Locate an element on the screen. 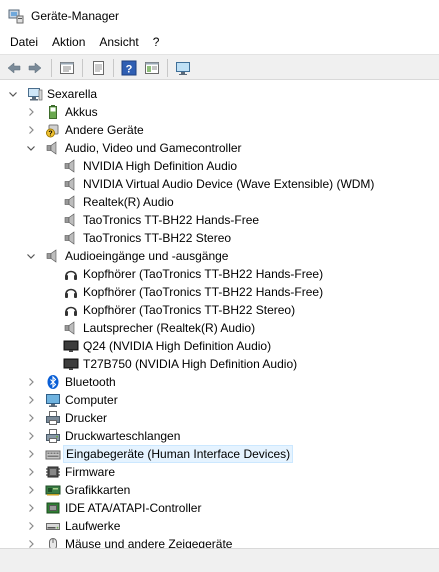 This screenshot has height=572, width=439. status-bar is located at coordinates (219, 560).